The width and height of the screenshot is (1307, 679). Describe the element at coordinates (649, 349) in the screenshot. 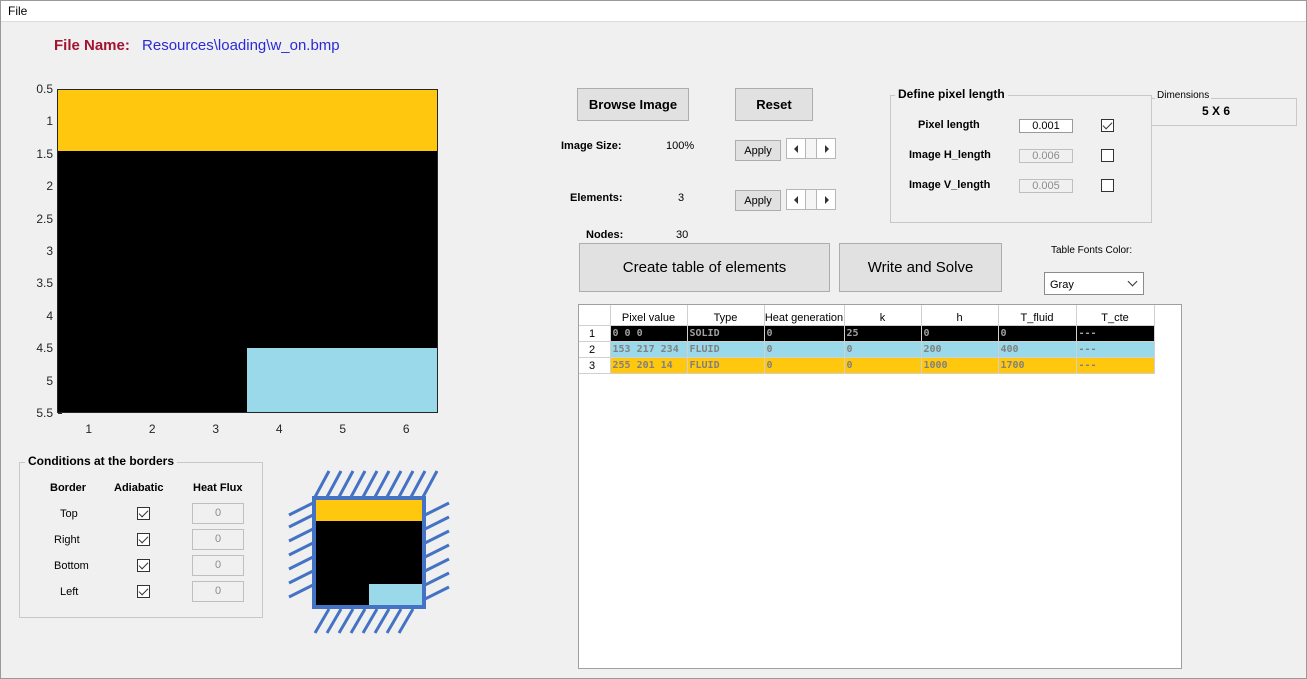

I see `table-cell: 153 217 234` at that location.